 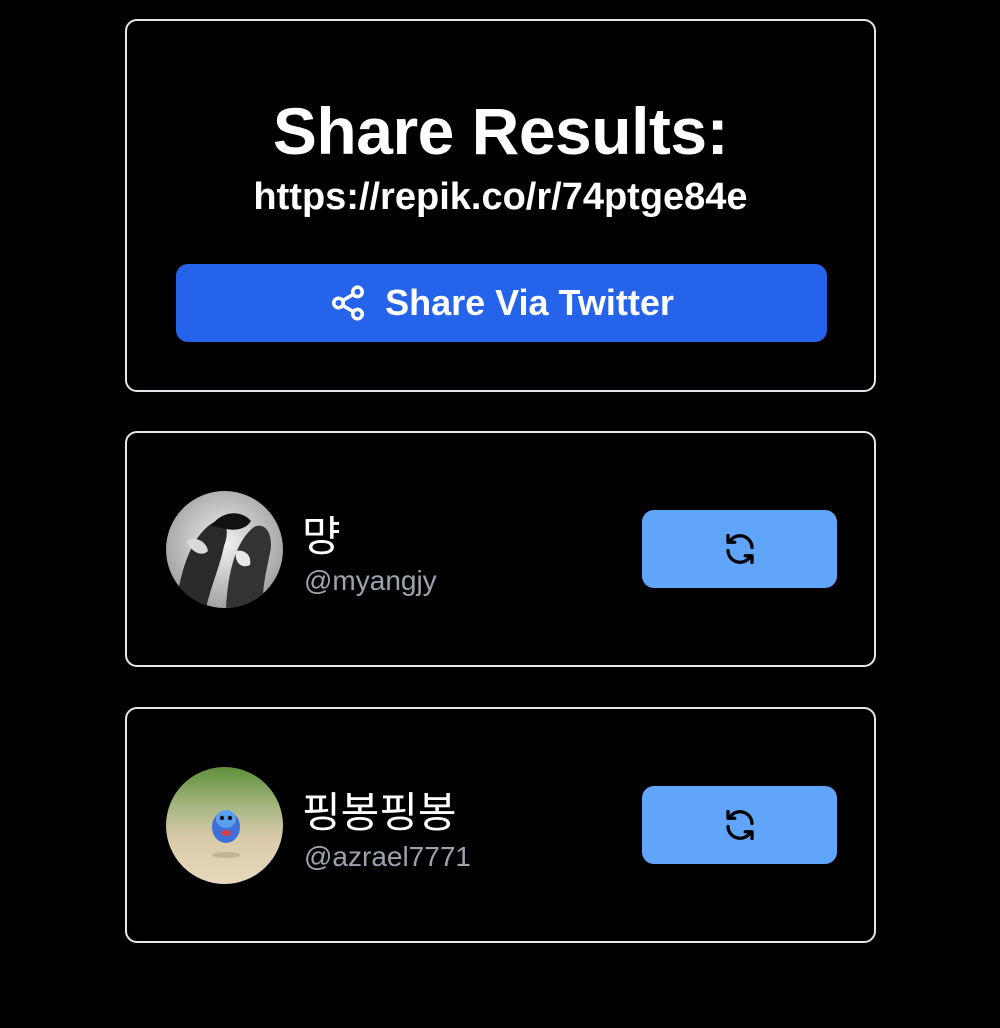 What do you see at coordinates (529, 302) in the screenshot?
I see `share-via-twitter-label: Share Via Twitter` at bounding box center [529, 302].